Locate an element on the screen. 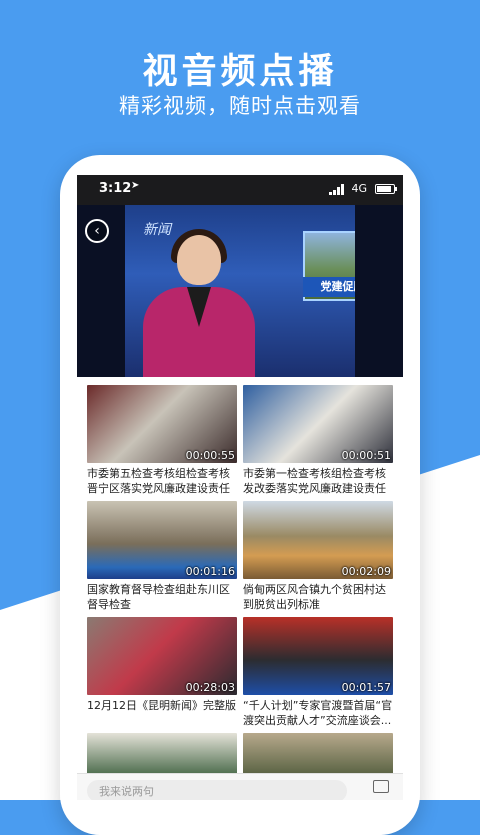 Image resolution: width=480 pixels, height=835 pixels. inset-caption: 党建促脱贫 is located at coordinates (329, 287).